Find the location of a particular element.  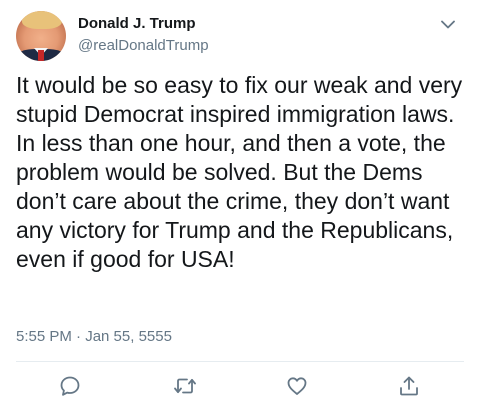

retweet-icon is located at coordinates (185, 386).